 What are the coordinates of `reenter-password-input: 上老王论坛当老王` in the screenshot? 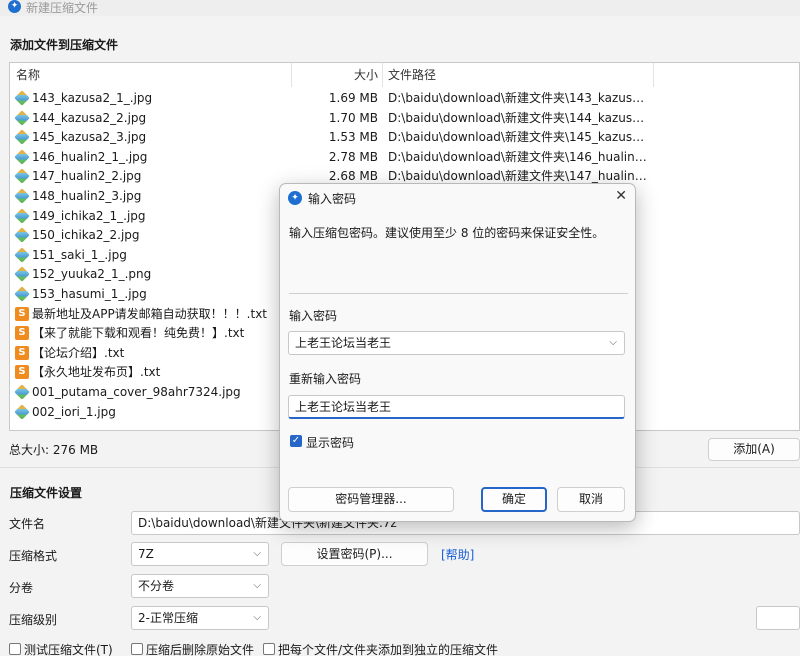 It's located at (456, 407).